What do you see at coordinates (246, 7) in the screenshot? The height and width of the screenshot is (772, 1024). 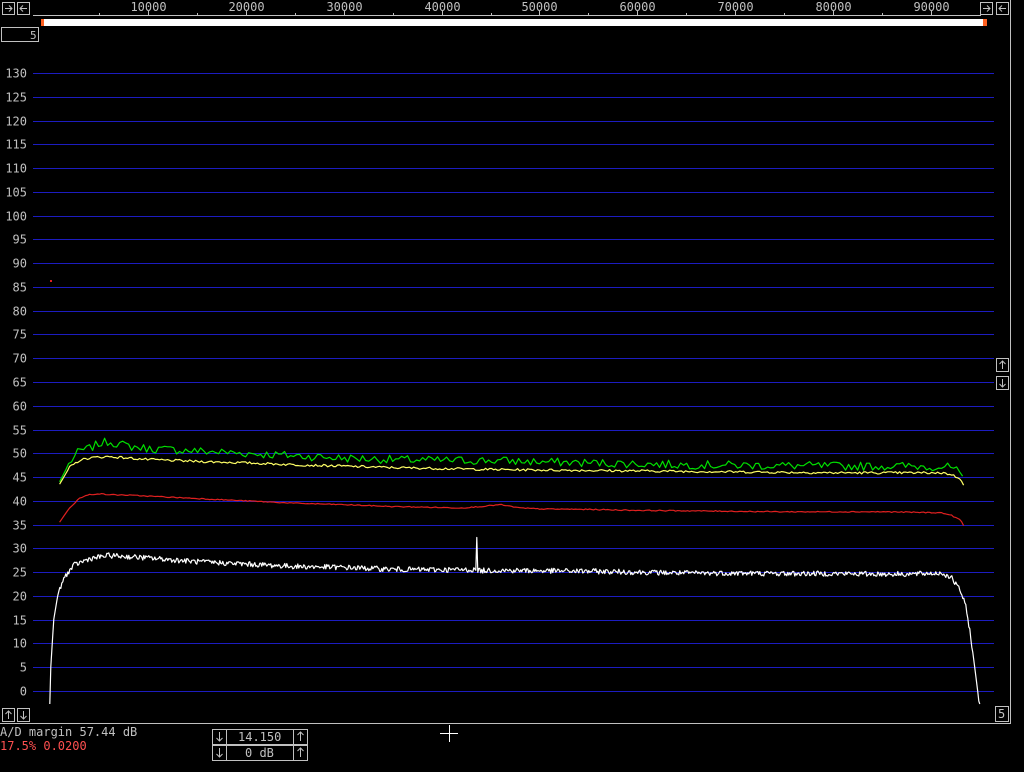 I see `x-tick-label: 20000` at bounding box center [246, 7].